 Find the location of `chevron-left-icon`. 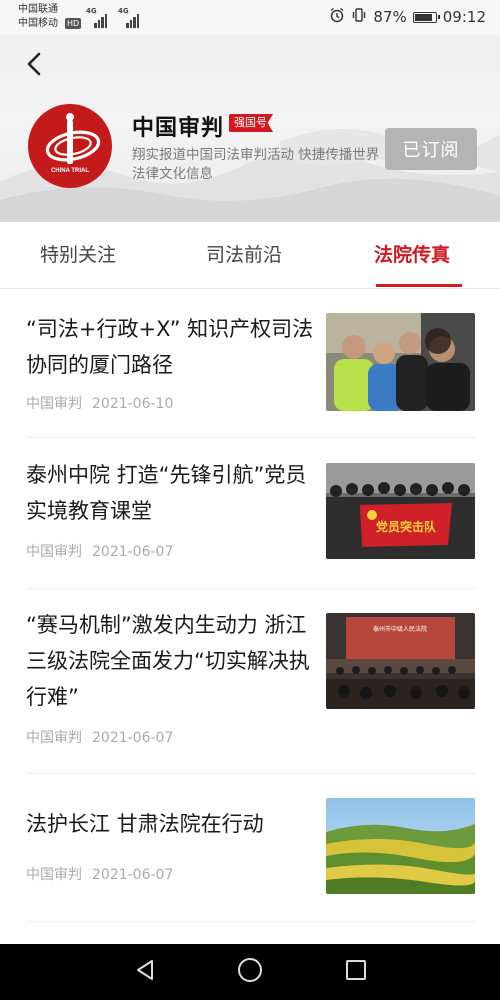

chevron-left-icon is located at coordinates (34, 64).